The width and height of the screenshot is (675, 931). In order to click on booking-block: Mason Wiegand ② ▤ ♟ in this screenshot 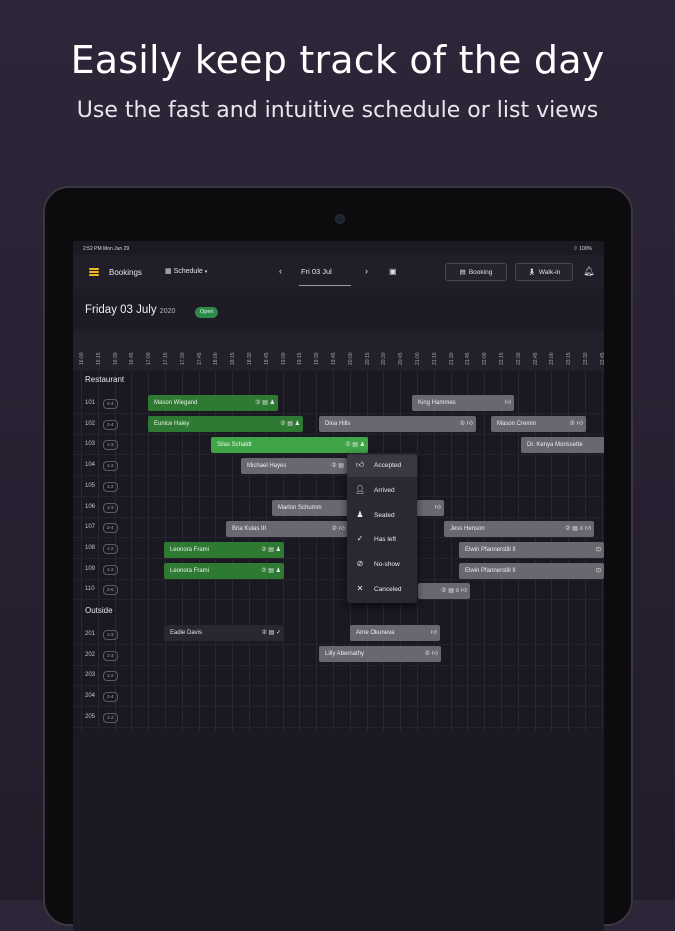, I will do `click(213, 403)`.